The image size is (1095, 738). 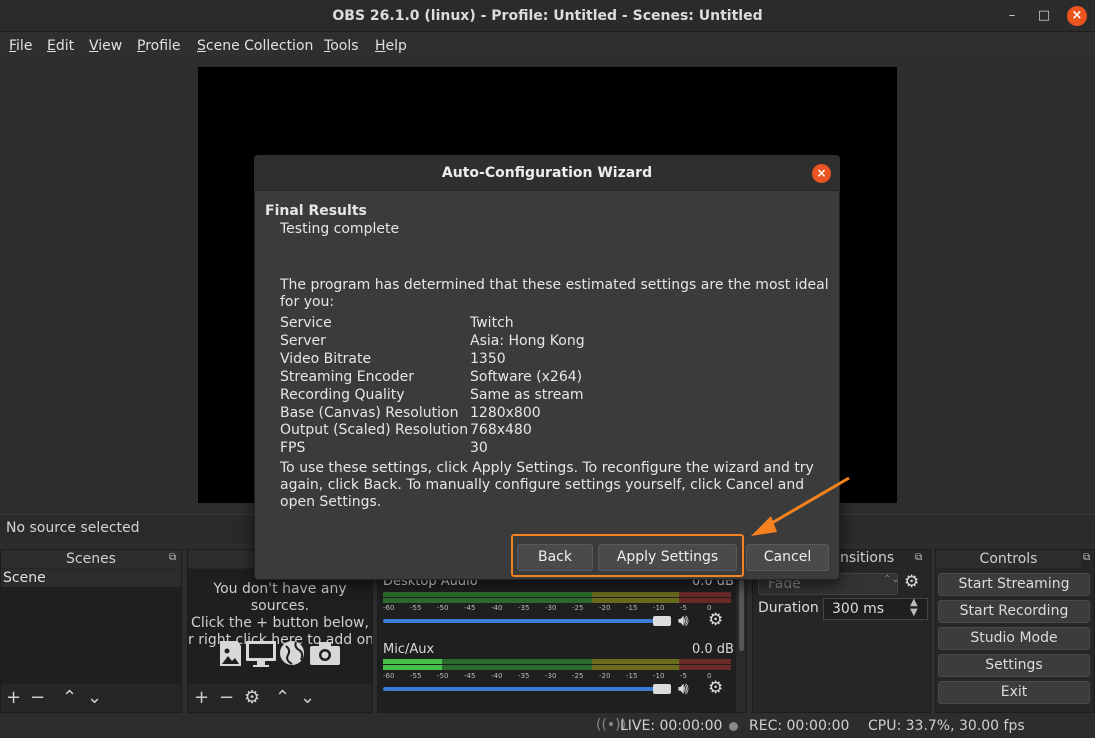 I want to click on maximize-icon: □, so click(x=1044, y=16).